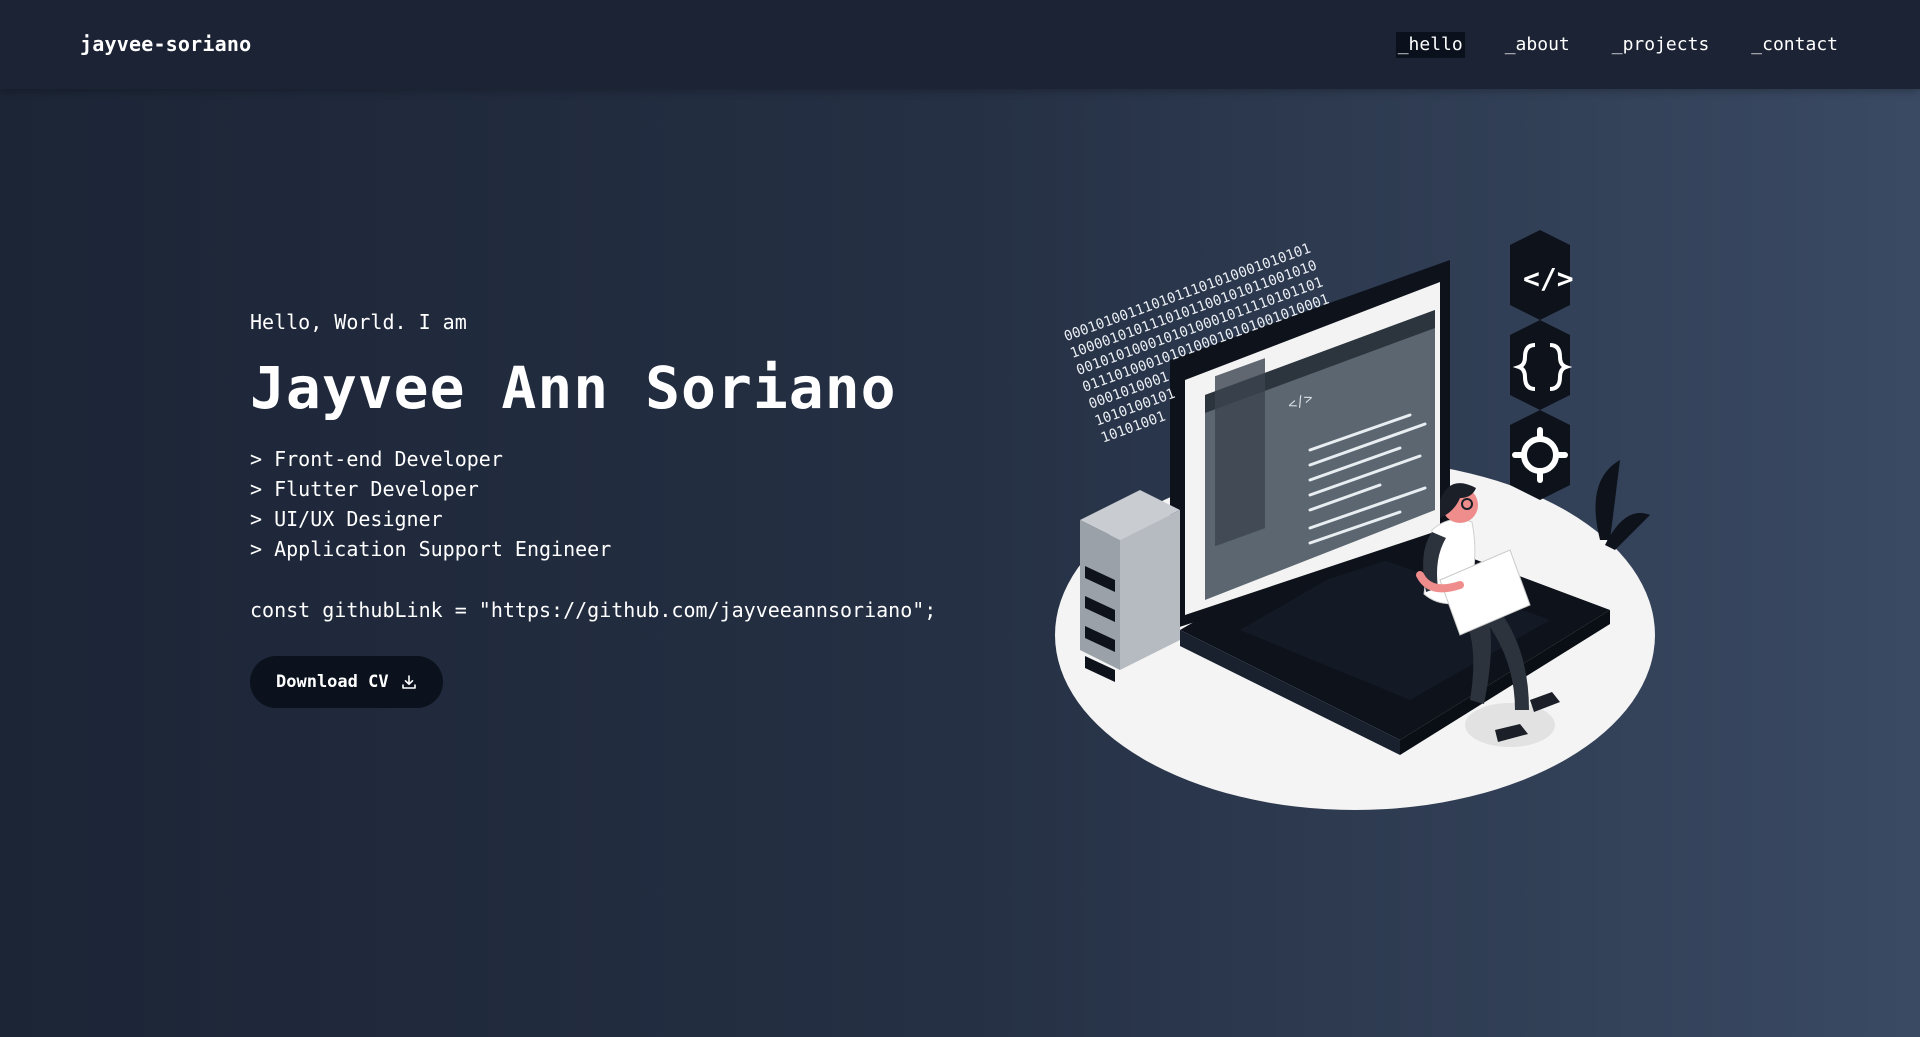 The width and height of the screenshot is (1920, 1037). What do you see at coordinates (431, 549) in the screenshot?
I see `role-item: > Application Support Engineer` at bounding box center [431, 549].